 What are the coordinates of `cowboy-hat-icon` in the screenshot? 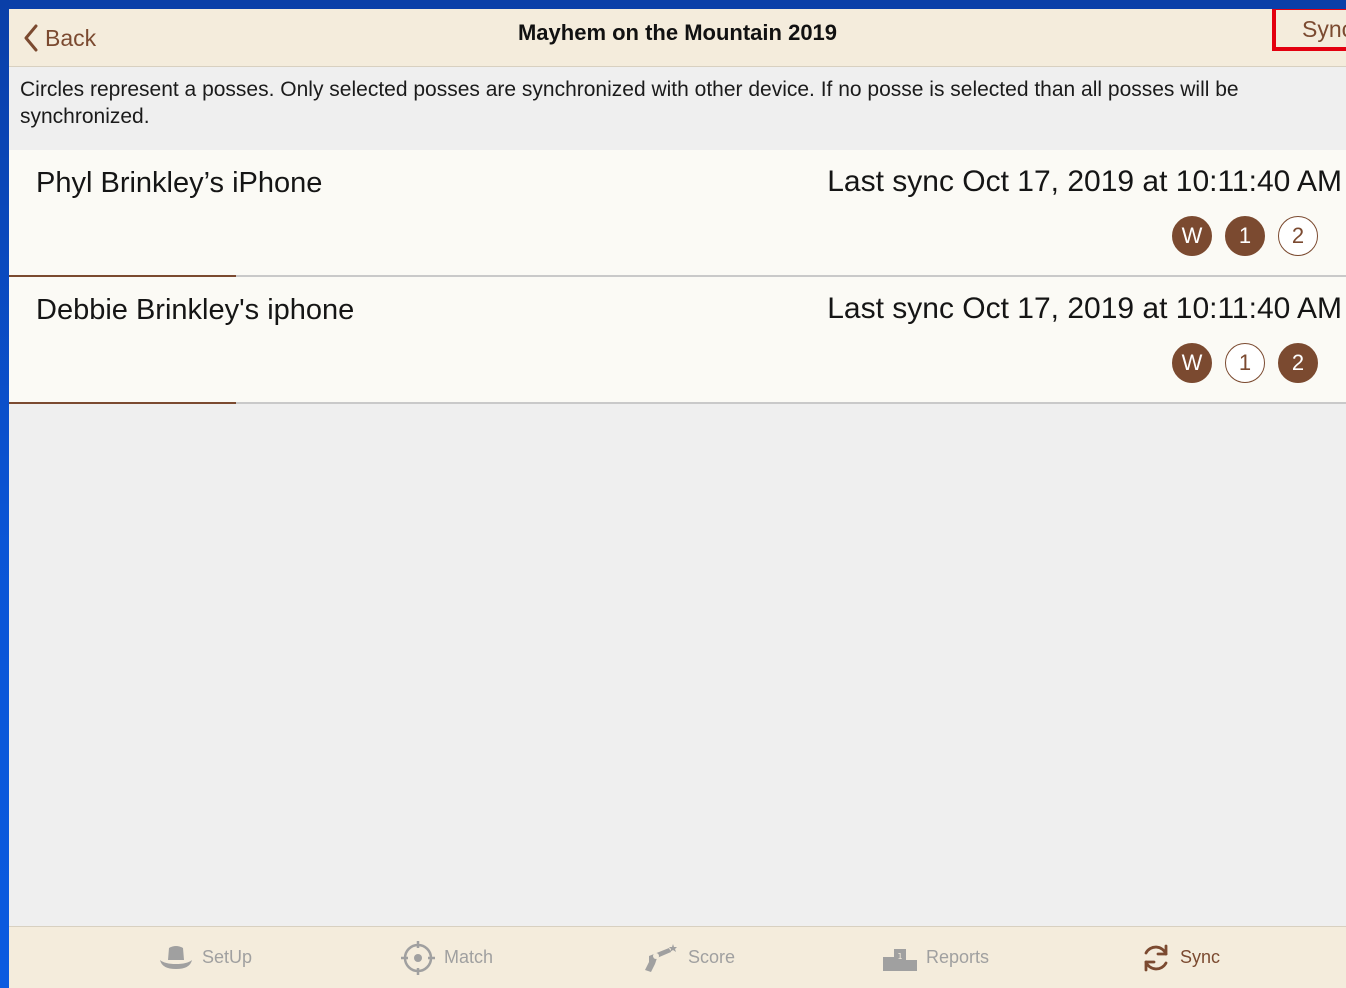 It's located at (176, 957).